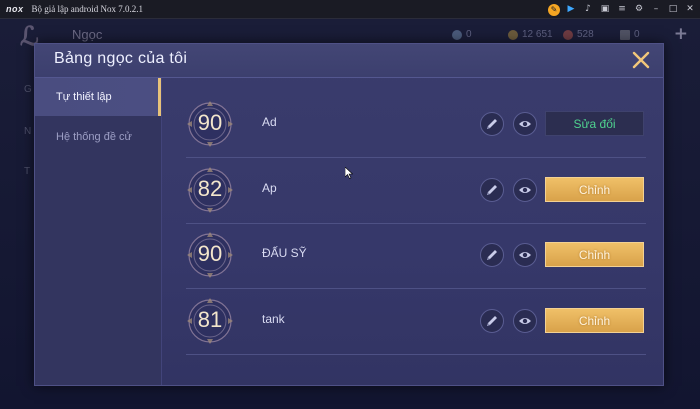 Image resolution: width=700 pixels, height=409 pixels. I want to click on window-title: Bộ giả lập android Nox 7.0.2.1, so click(87, 9).